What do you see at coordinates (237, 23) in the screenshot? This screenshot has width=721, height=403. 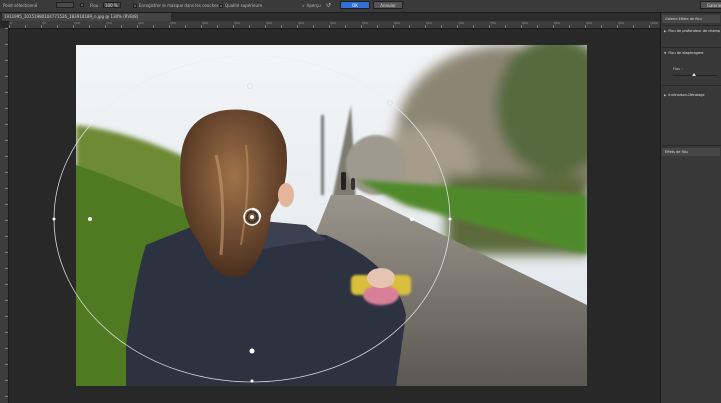 I see `ruler-label: 350` at bounding box center [237, 23].